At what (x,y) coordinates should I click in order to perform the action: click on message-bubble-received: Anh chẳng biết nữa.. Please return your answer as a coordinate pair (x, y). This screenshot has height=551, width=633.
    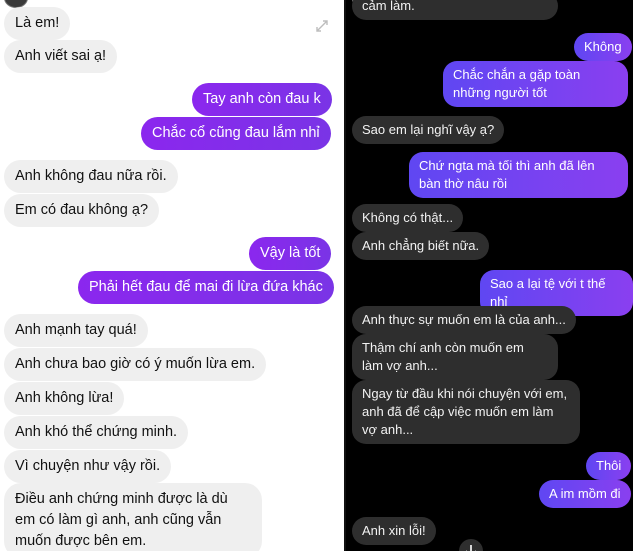
    Looking at the image, I should click on (421, 246).